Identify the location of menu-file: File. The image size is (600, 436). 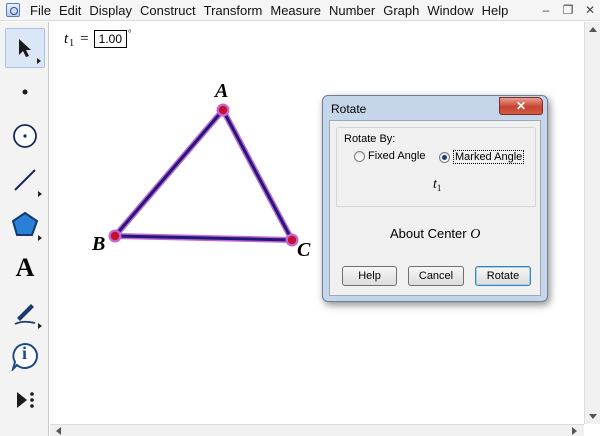
(40, 10).